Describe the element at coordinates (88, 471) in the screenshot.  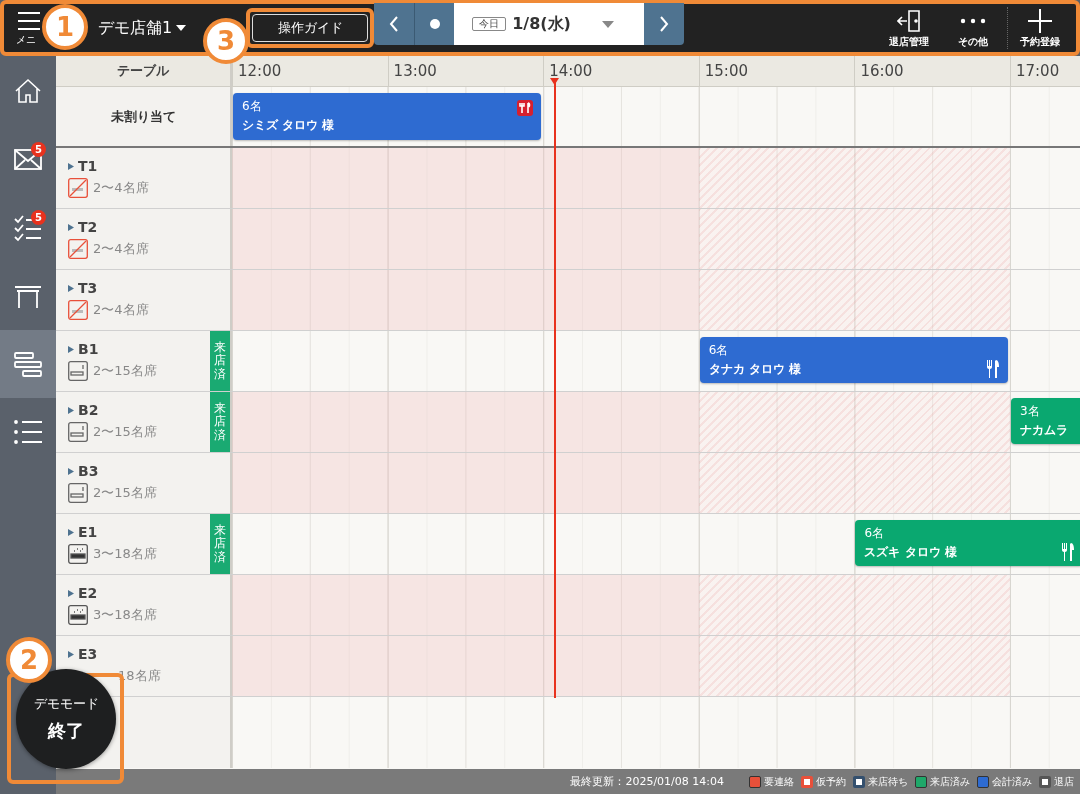
I see `table-name: B3` at that location.